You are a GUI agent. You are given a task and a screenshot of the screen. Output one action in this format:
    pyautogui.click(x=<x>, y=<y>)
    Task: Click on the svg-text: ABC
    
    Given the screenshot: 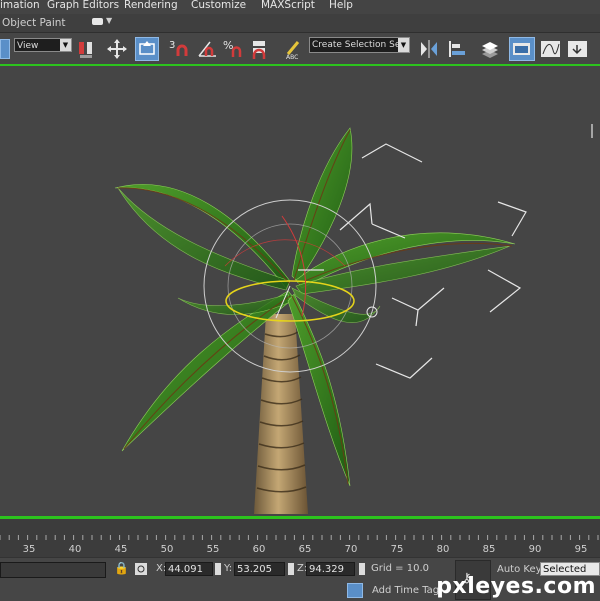 What is the action you would take?
    pyautogui.click(x=292, y=57)
    